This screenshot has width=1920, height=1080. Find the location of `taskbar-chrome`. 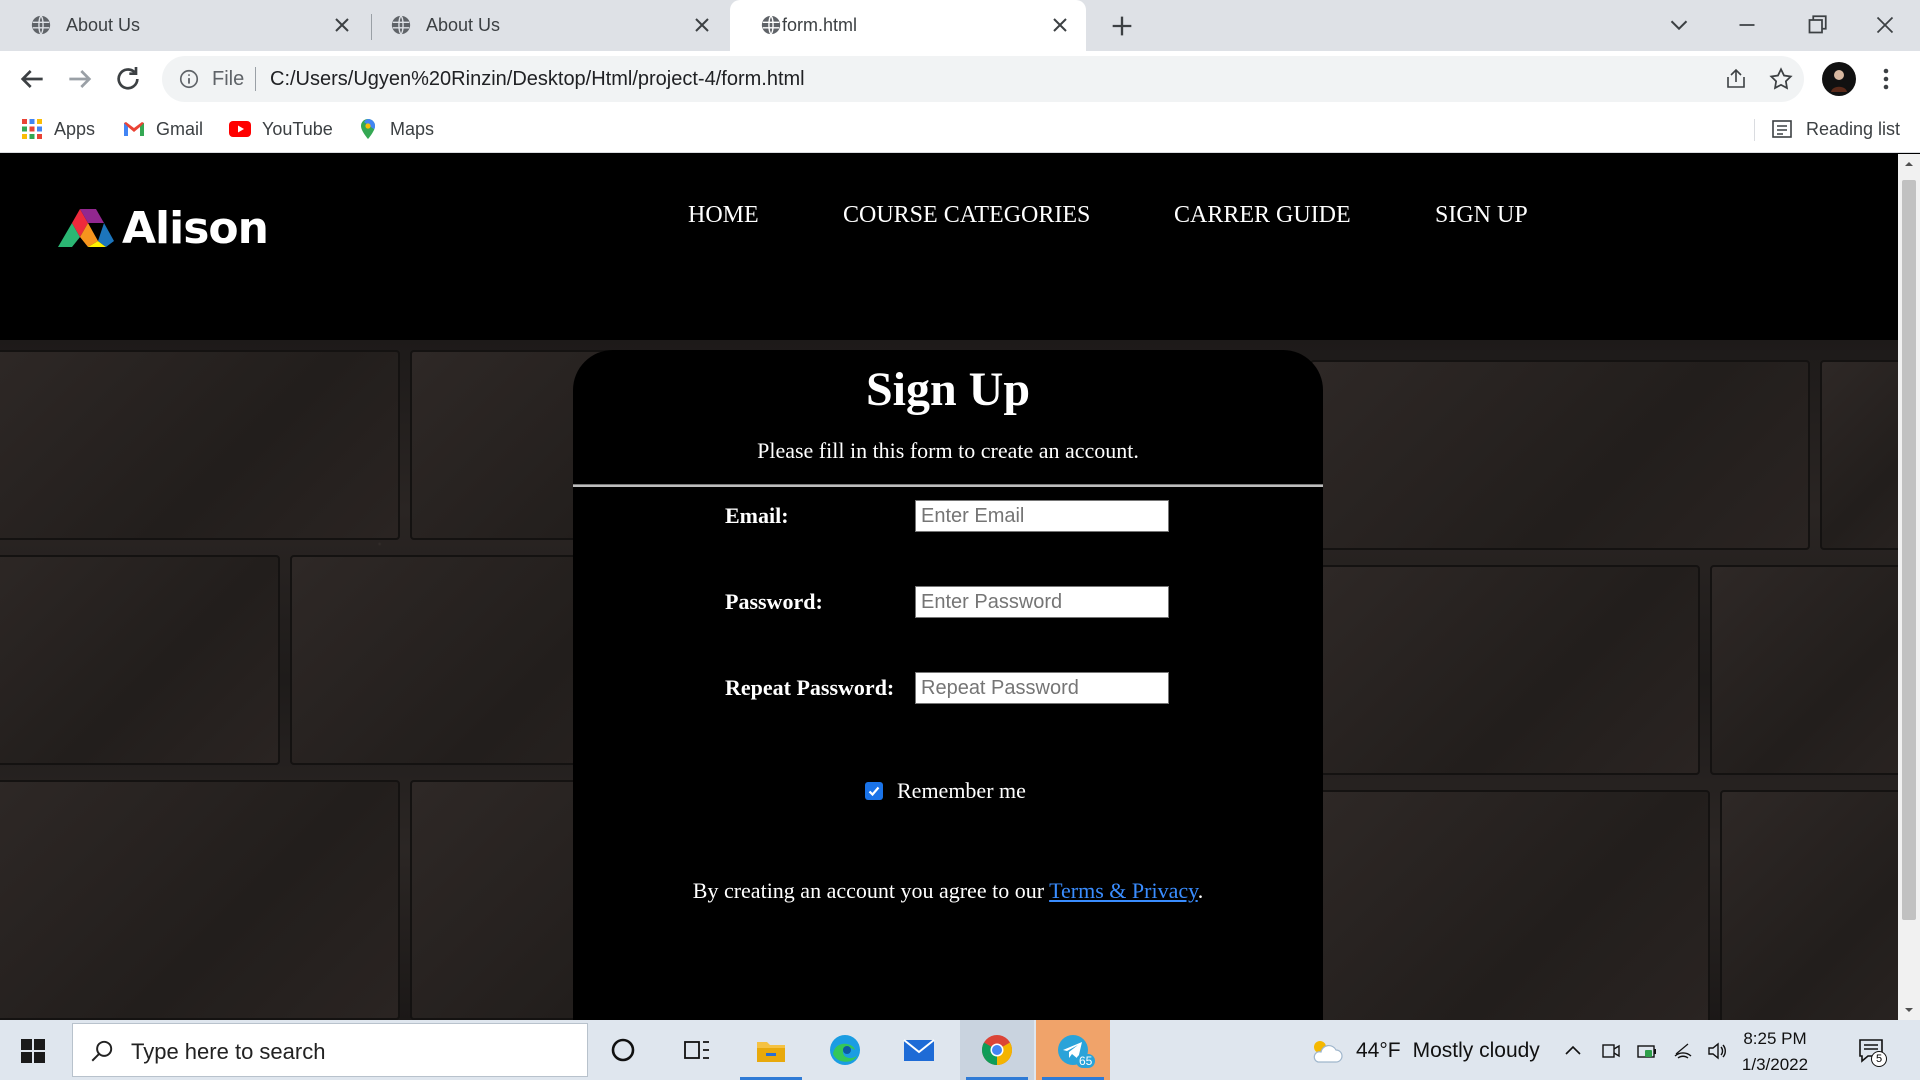

taskbar-chrome is located at coordinates (997, 1050).